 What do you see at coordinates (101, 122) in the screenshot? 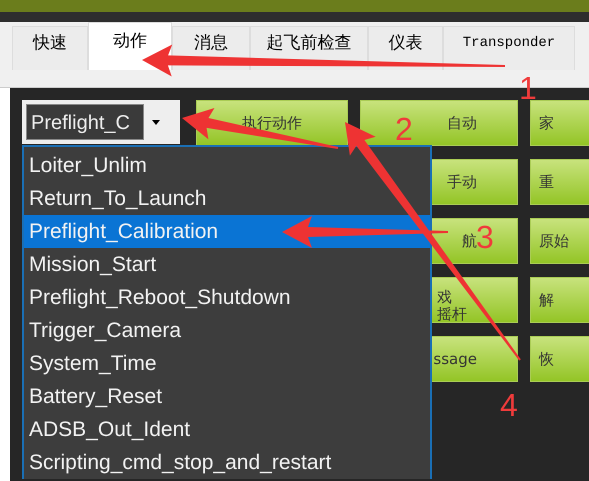
I see `action-dropdown: Preflight_C` at bounding box center [101, 122].